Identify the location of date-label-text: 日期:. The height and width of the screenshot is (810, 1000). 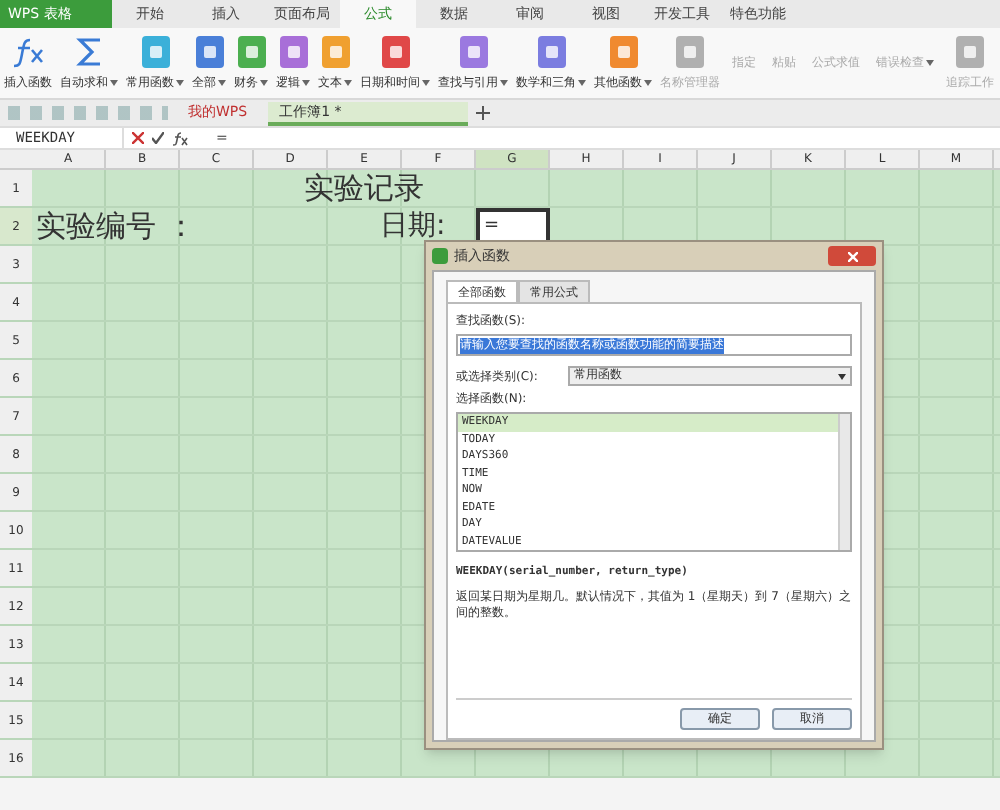
(413, 227).